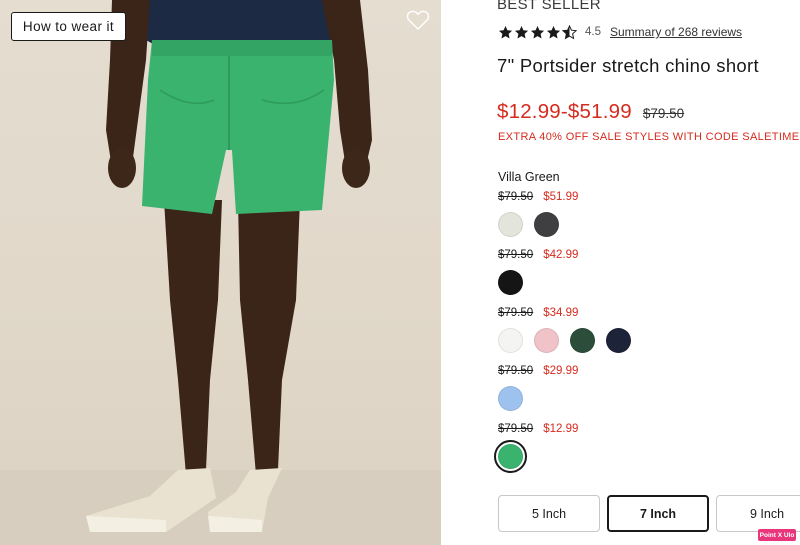 Image resolution: width=800 pixels, height=545 pixels. What do you see at coordinates (529, 177) in the screenshot?
I see `selected-color-name: Villa Green` at bounding box center [529, 177].